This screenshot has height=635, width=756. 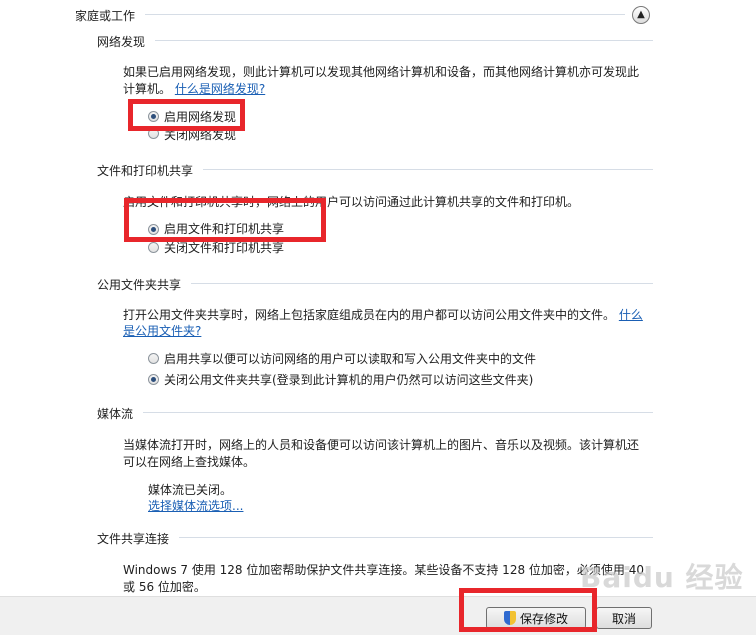 I want to click on public-folder-on-radio, so click(x=153, y=358).